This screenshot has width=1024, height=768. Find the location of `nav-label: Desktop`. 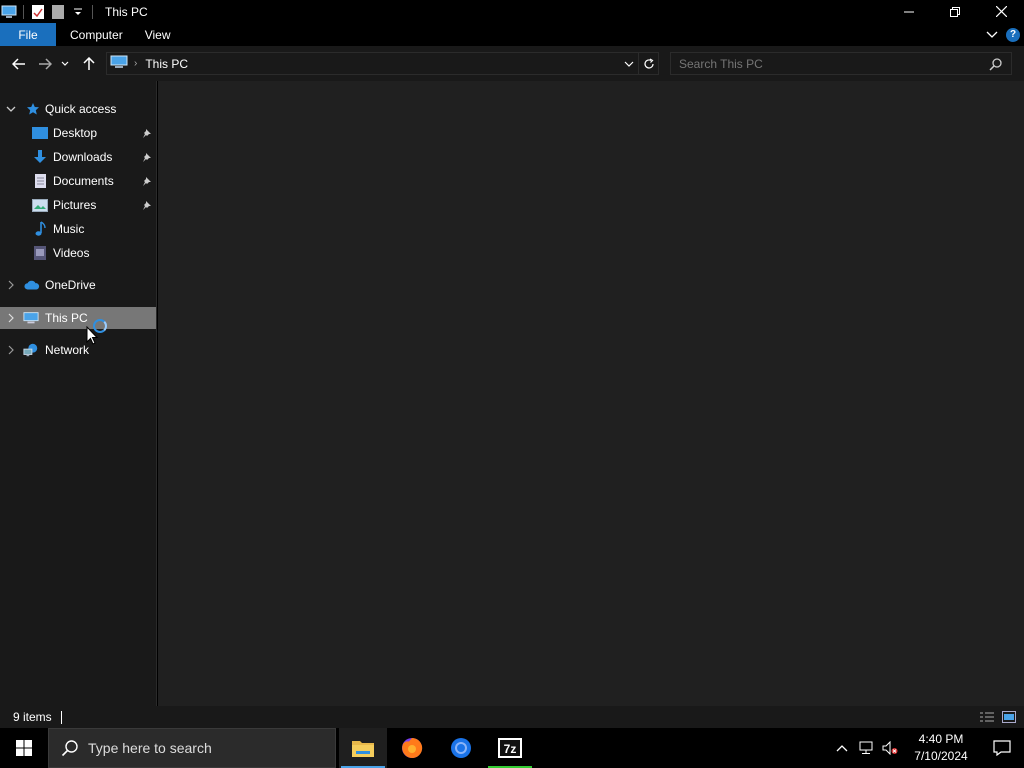

nav-label: Desktop is located at coordinates (75, 133).